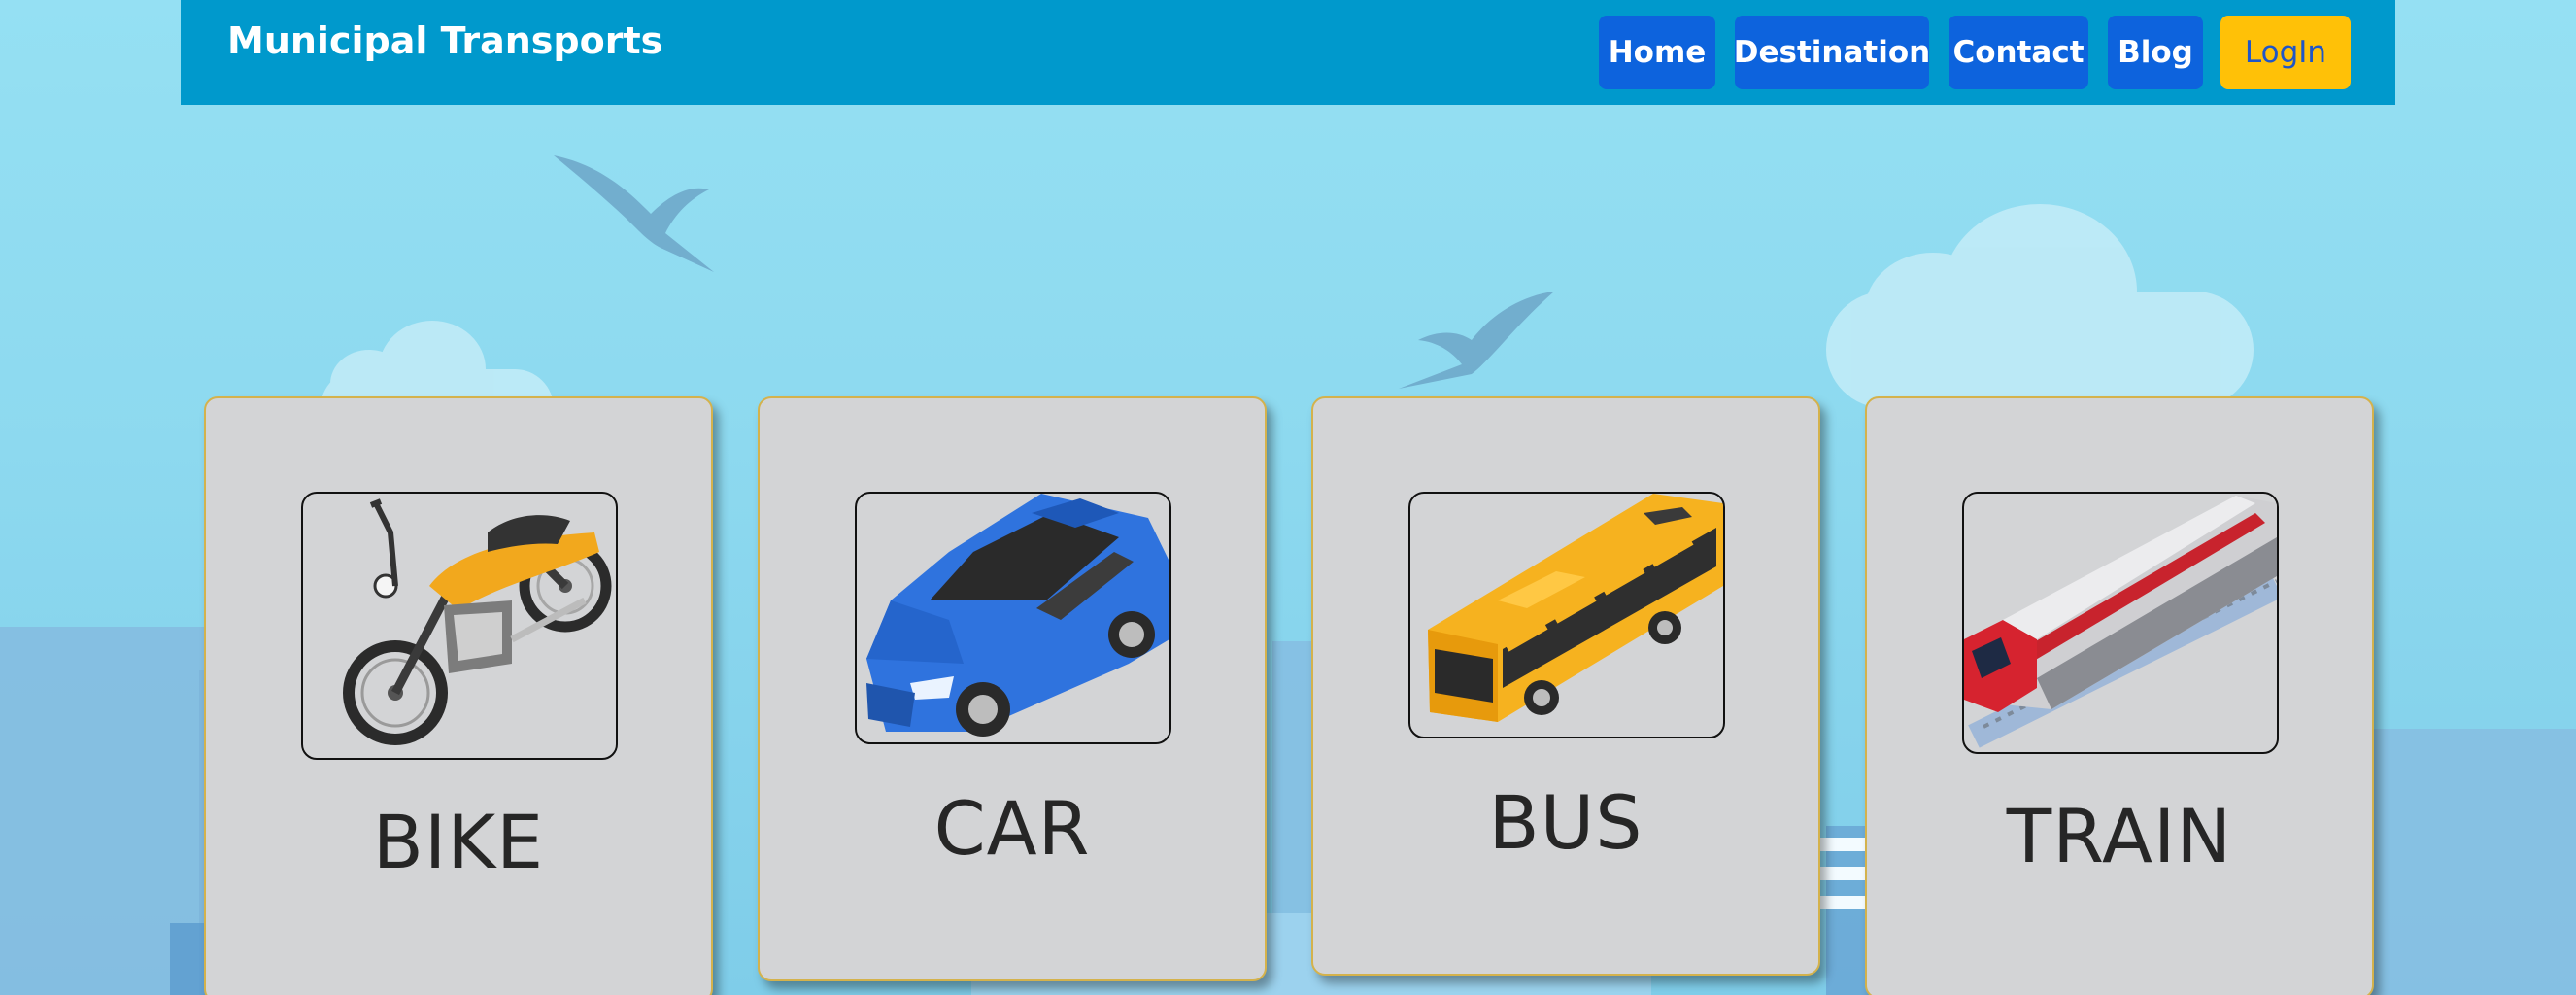 The height and width of the screenshot is (995, 2576). What do you see at coordinates (444, 41) in the screenshot?
I see `brand-title: Municipal Transports` at bounding box center [444, 41].